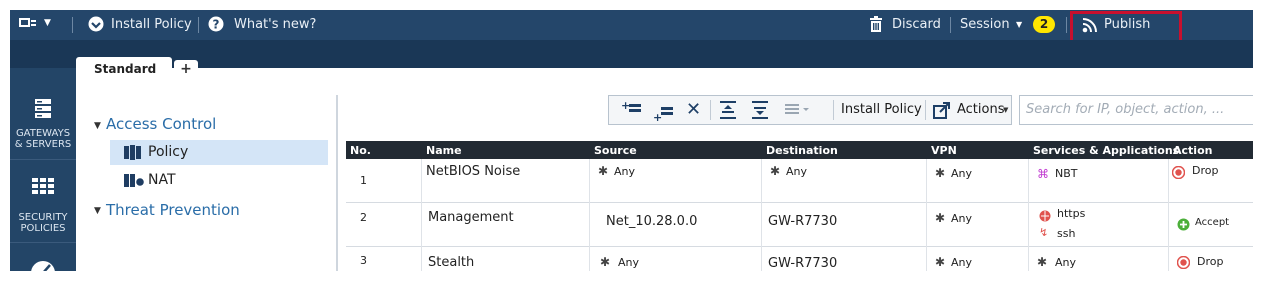 The image size is (1261, 281). Describe the element at coordinates (43, 188) in the screenshot. I see `security-policies-icon` at that location.